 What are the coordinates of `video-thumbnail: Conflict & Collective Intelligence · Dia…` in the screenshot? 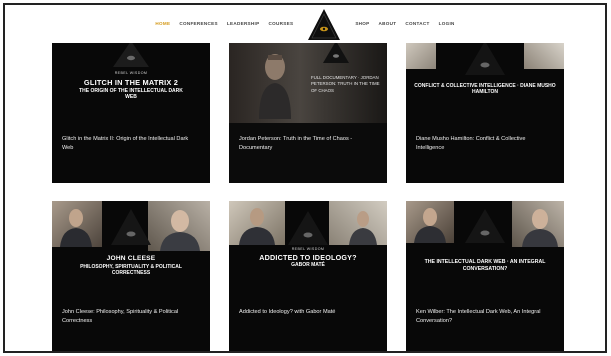 It's located at (485, 113).